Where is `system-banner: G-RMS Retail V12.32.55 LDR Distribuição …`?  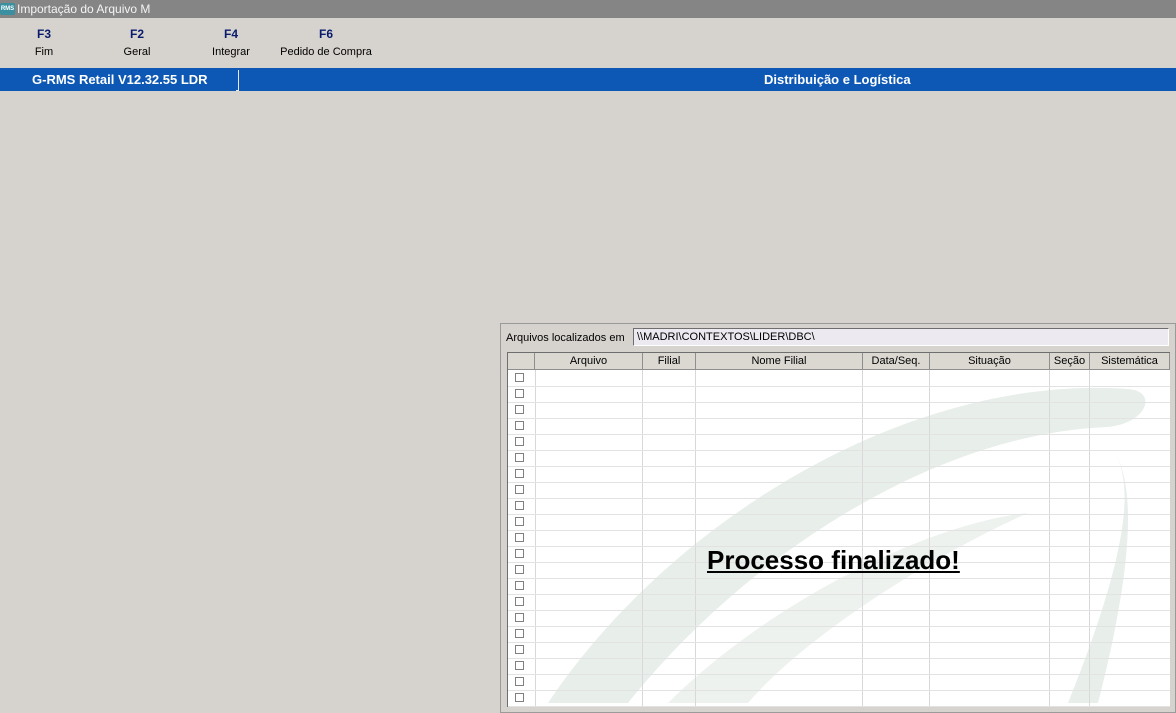
system-banner: G-RMS Retail V12.32.55 LDR Distribuição … is located at coordinates (588, 79).